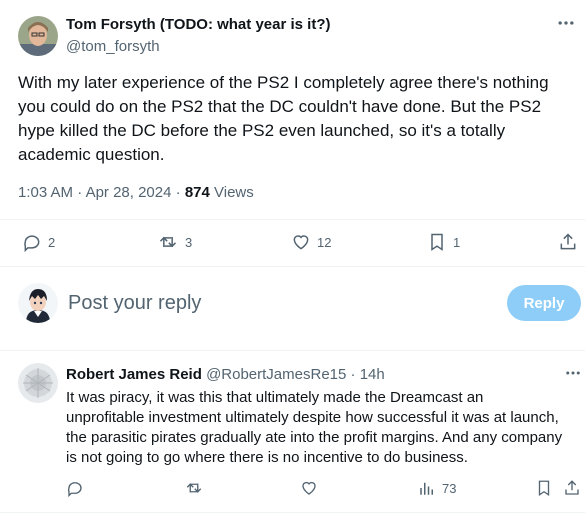 This screenshot has width=585, height=524. I want to click on reply-time: 14h, so click(372, 374).